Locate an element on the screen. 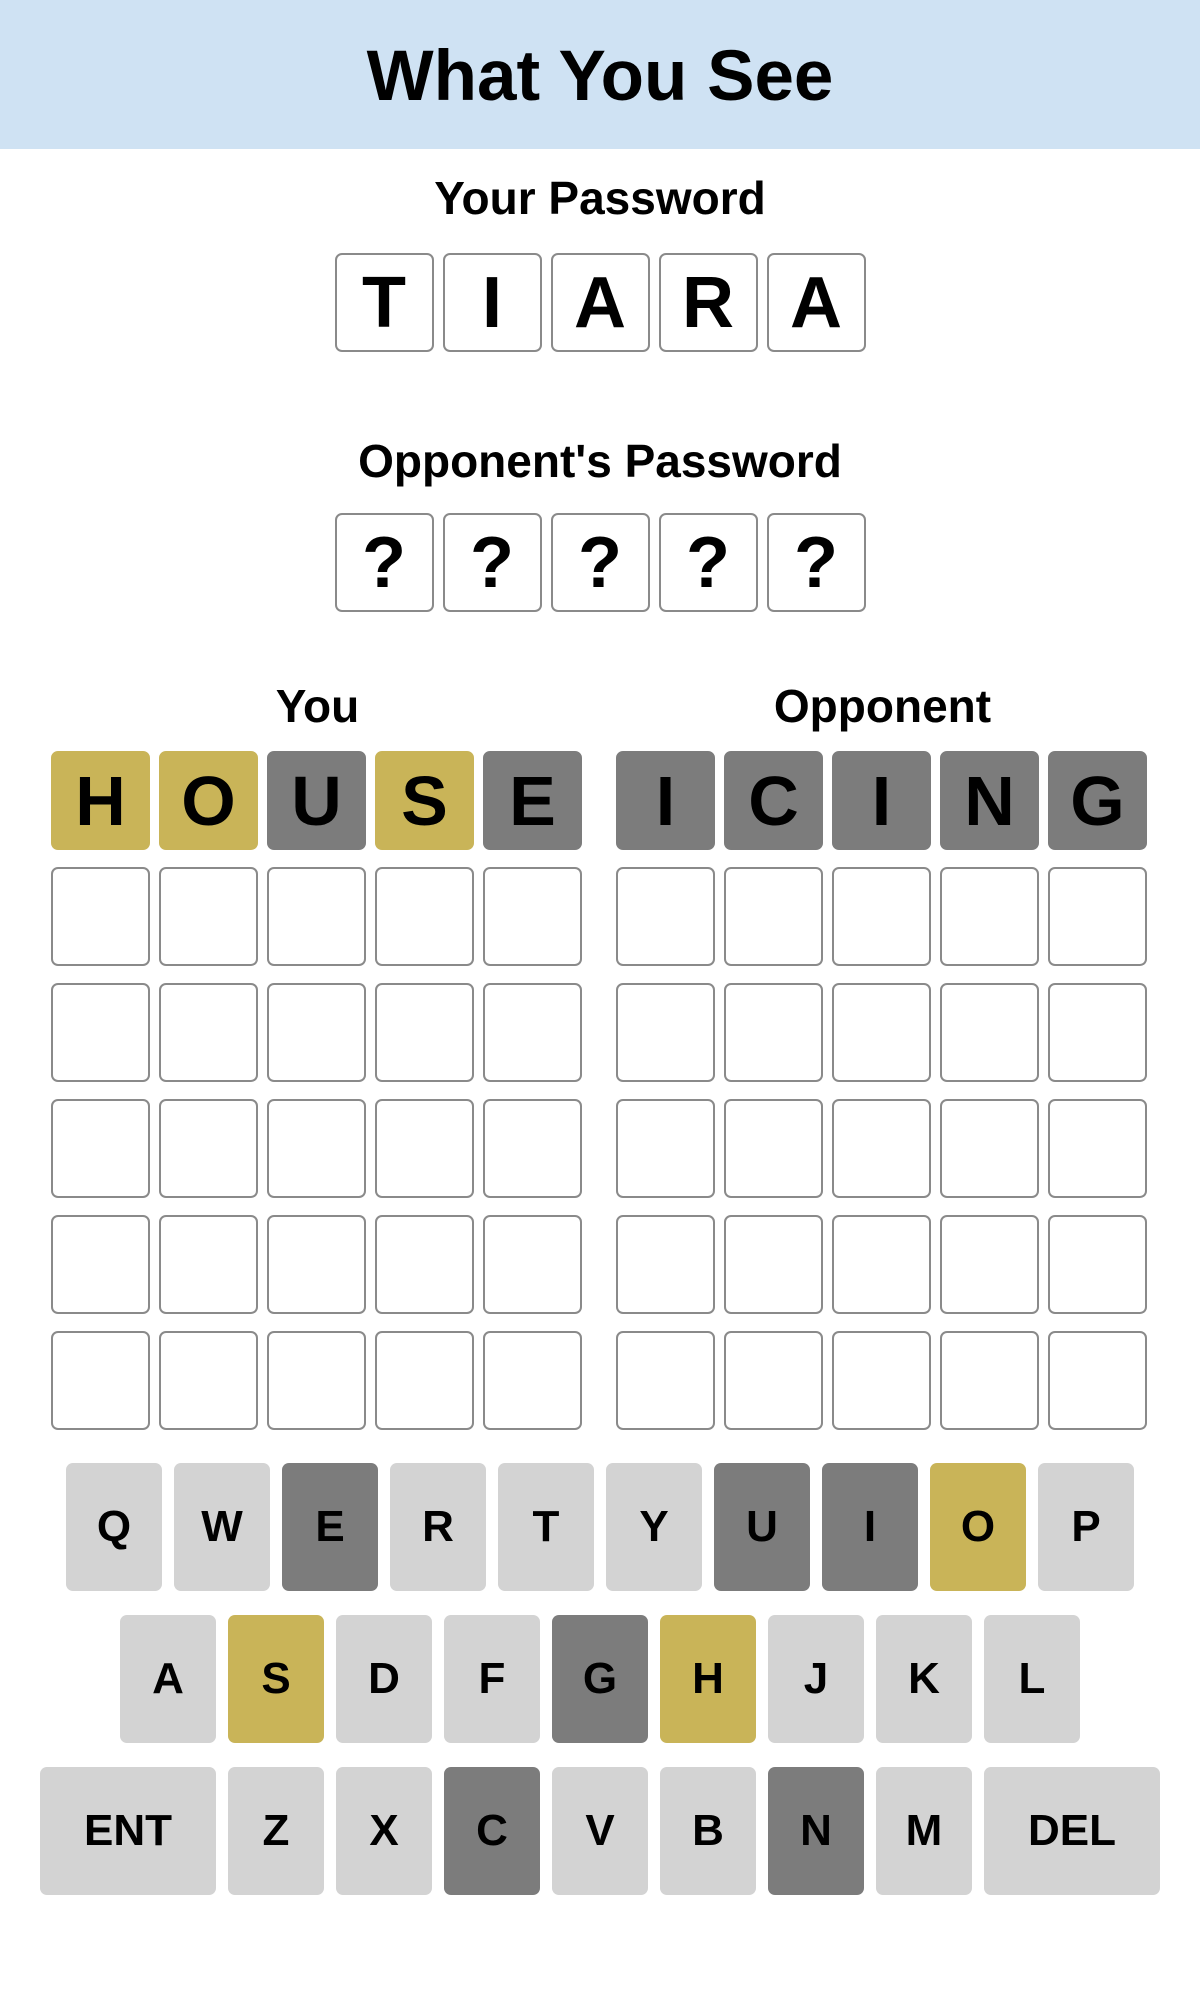  key-i: I is located at coordinates (870, 1527).